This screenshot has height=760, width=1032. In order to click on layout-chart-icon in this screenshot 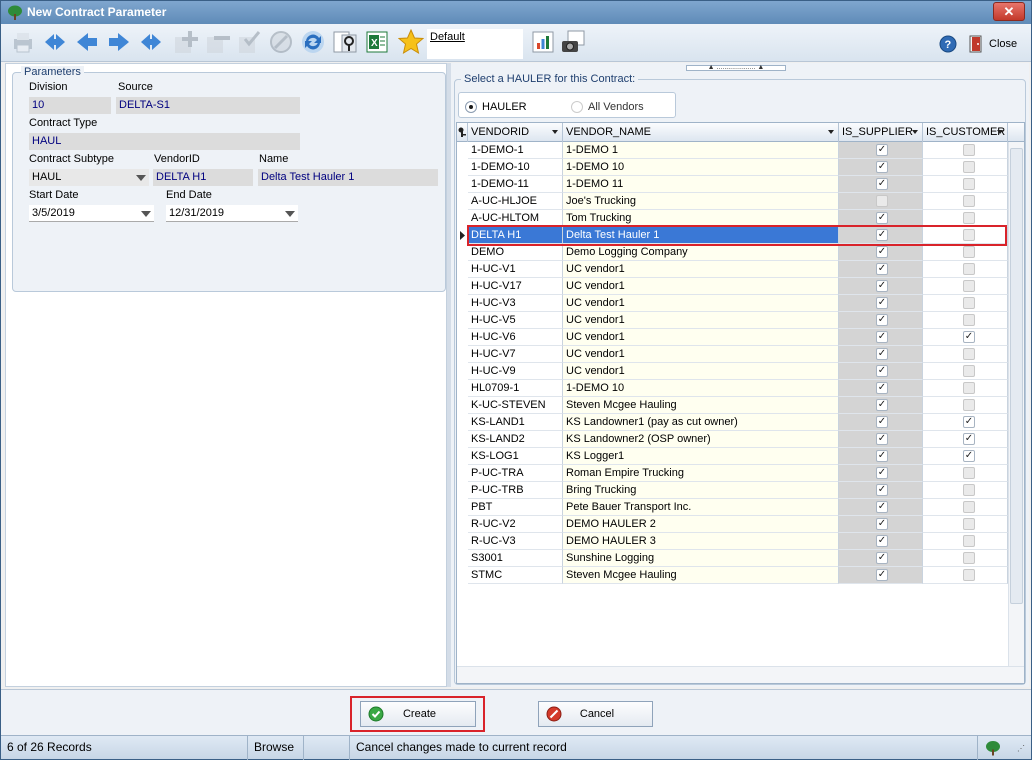, I will do `click(543, 42)`.